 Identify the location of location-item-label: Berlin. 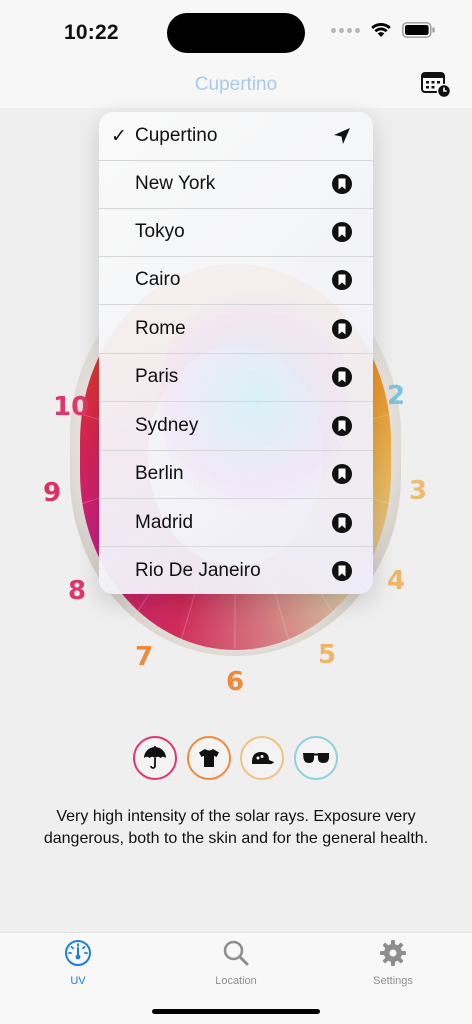
(159, 473).